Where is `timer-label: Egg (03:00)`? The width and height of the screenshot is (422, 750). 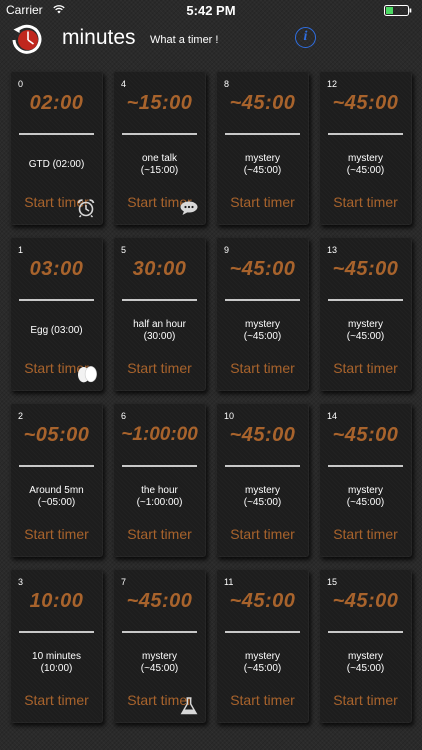 timer-label: Egg (03:00) is located at coordinates (56, 330).